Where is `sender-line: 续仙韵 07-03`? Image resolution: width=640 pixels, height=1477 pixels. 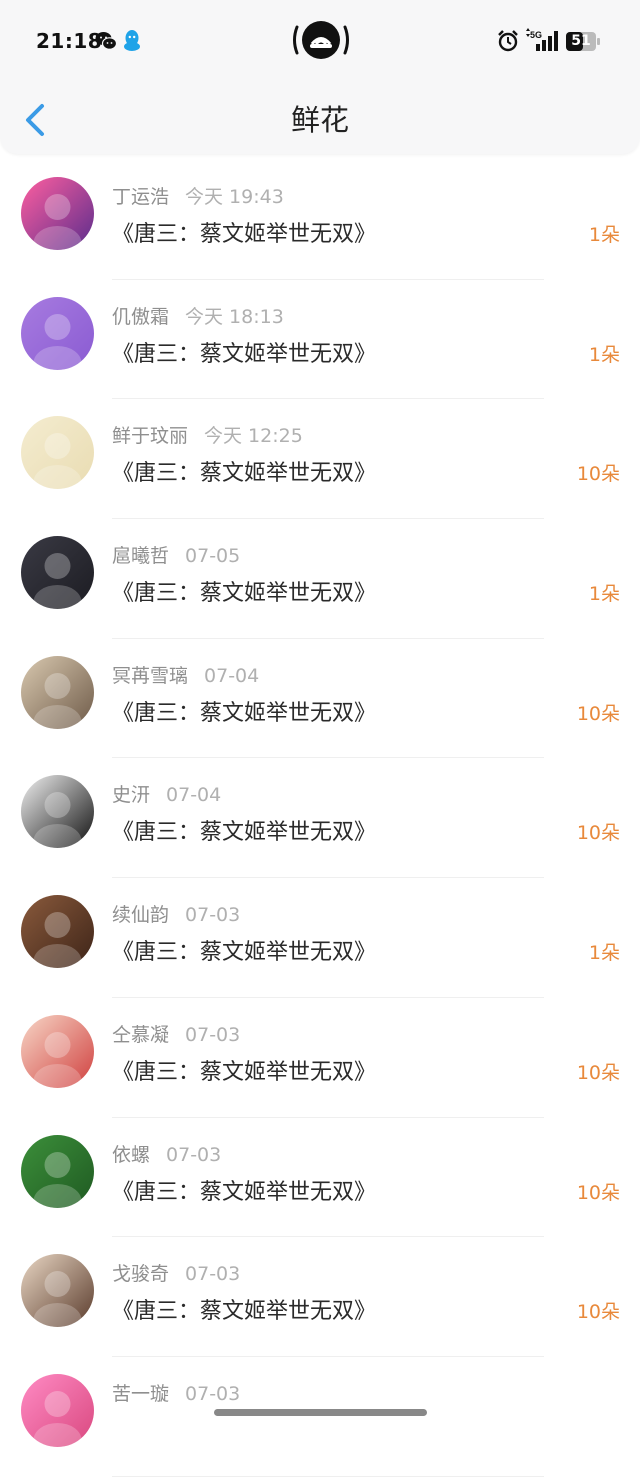
sender-line: 续仙韵 07-03 is located at coordinates (176, 913).